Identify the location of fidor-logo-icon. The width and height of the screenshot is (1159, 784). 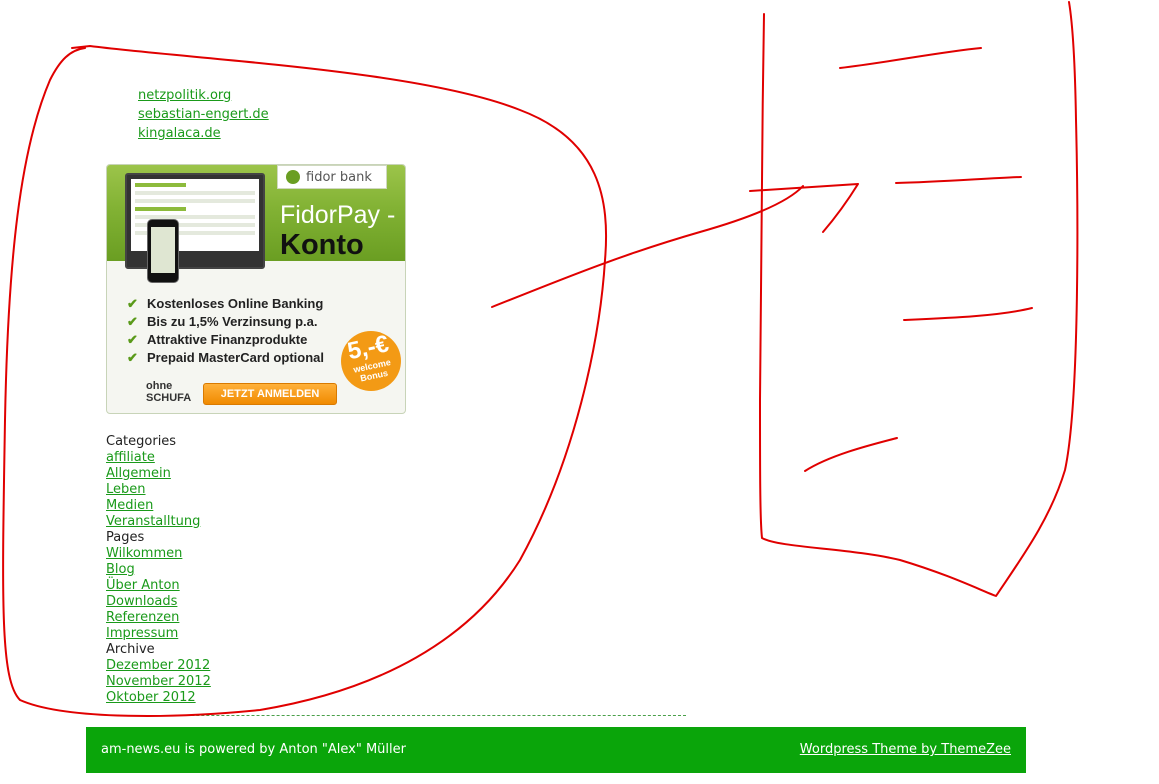
(293, 177).